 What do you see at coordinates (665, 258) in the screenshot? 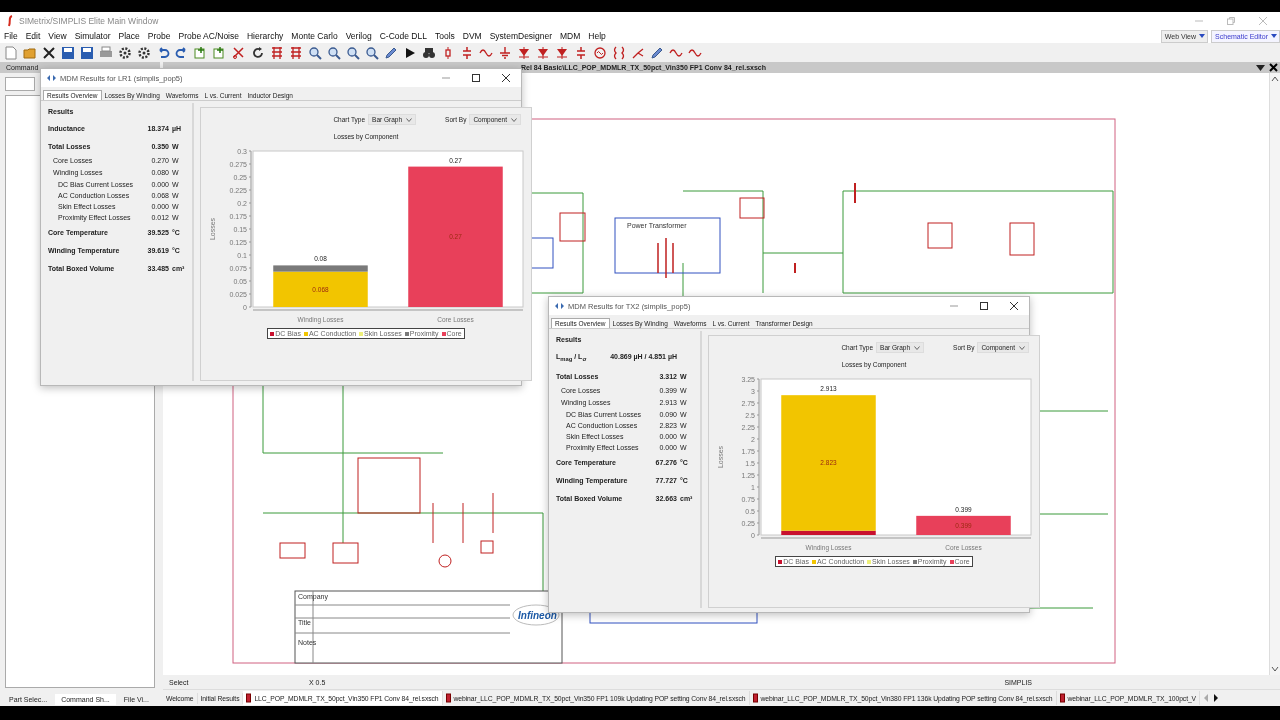
I see `transformer-symbol` at bounding box center [665, 258].